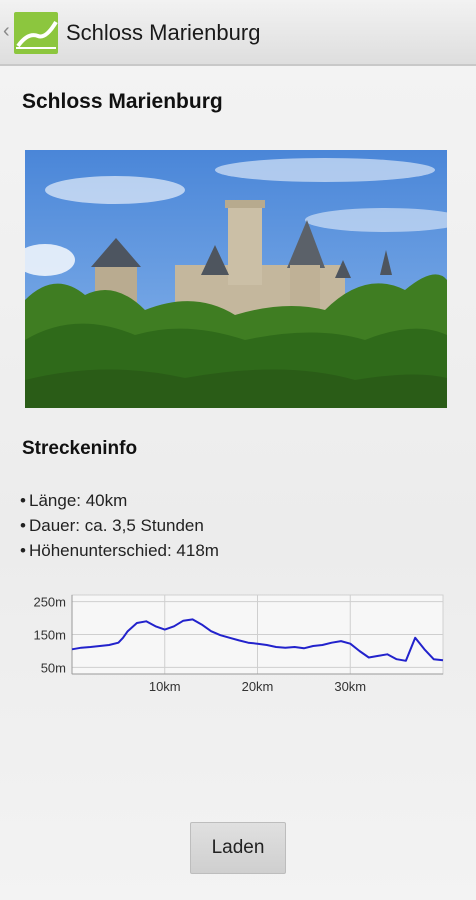 This screenshot has height=900, width=476. I want to click on info-duration: • Dauer: ca. 3,5 Stunden, so click(112, 525).